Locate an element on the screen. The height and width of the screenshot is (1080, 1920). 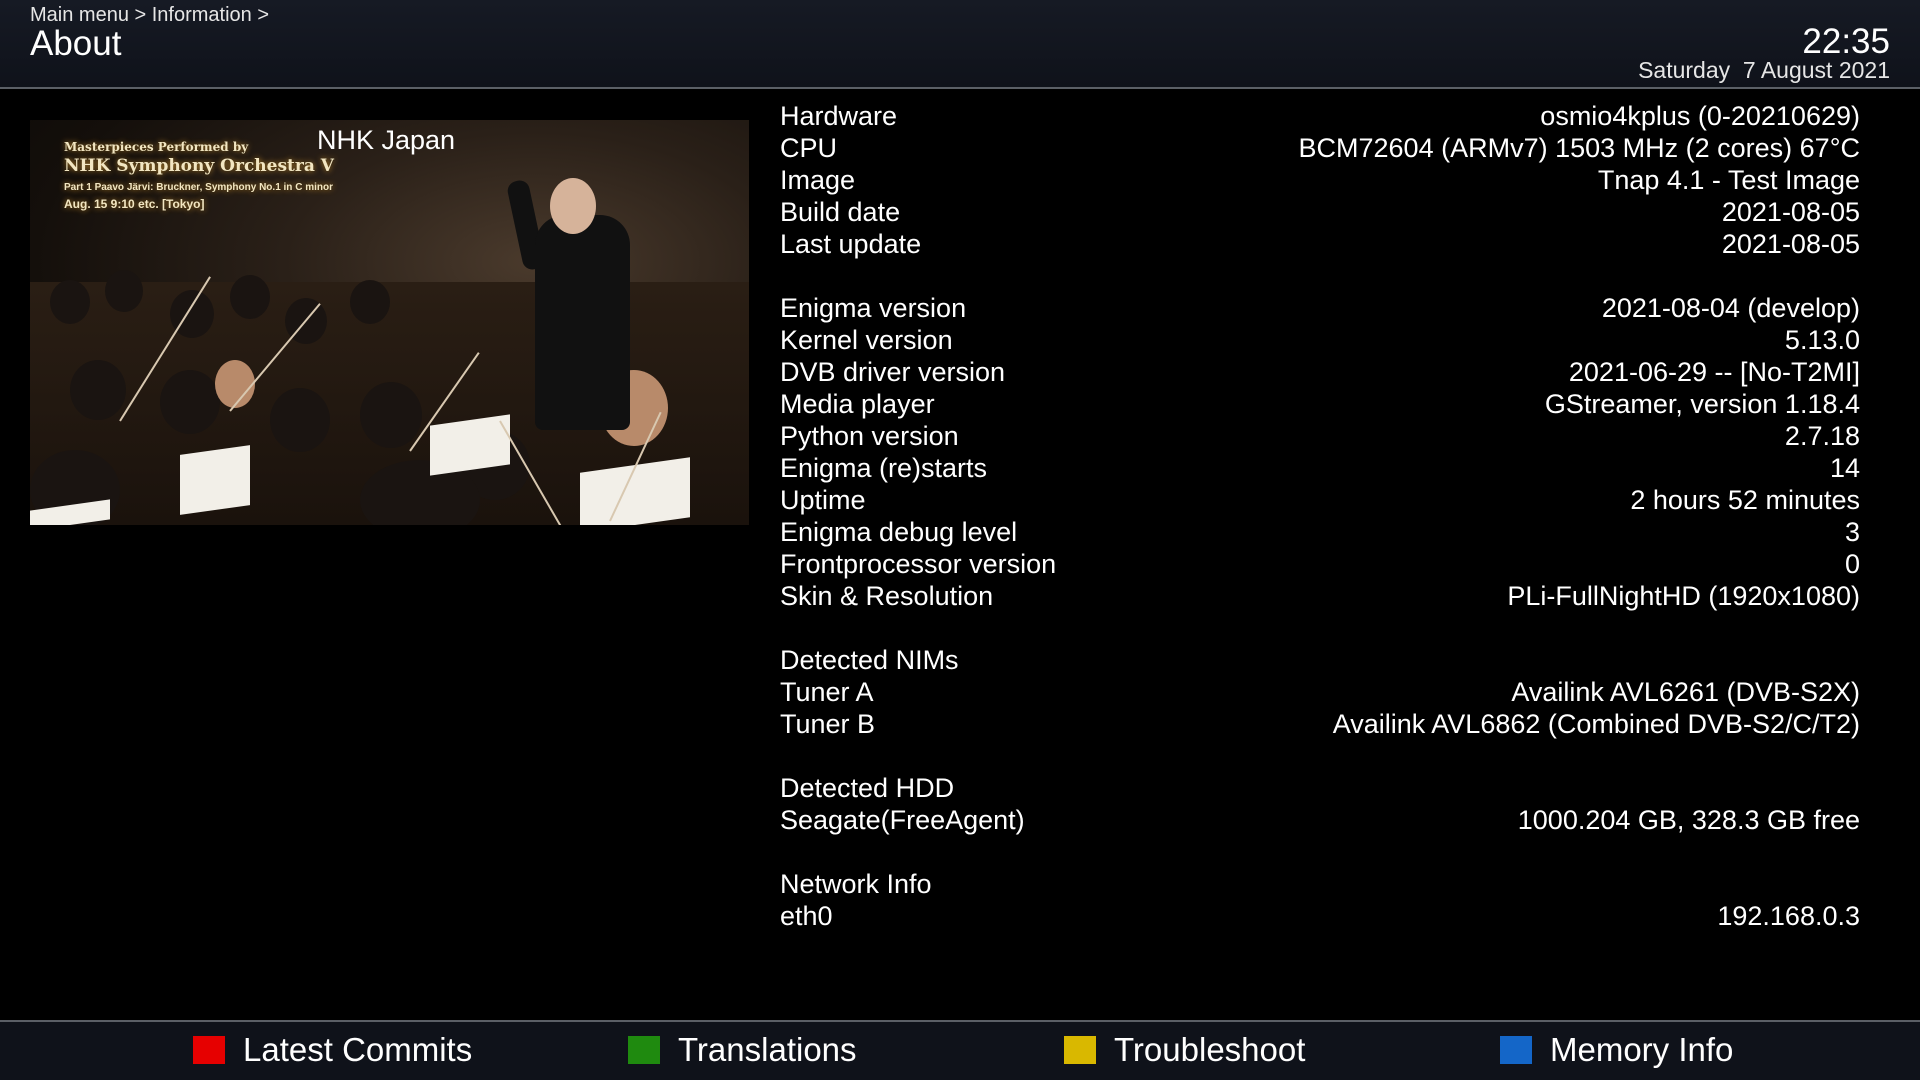
info-row: Enigma (re)starts 14 is located at coordinates (1320, 468).